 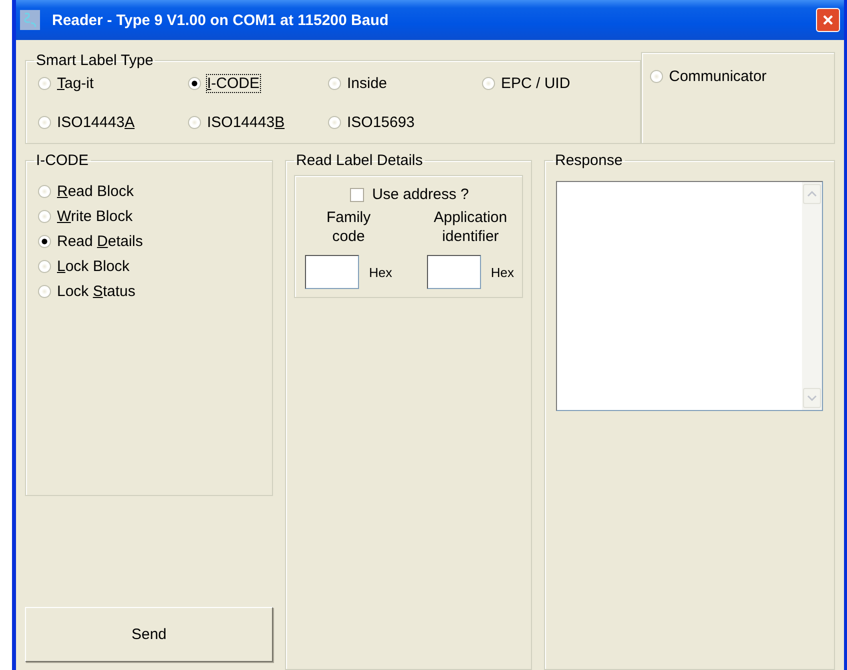 What do you see at coordinates (359, 160) in the screenshot?
I see `group-title: Read Label Details` at bounding box center [359, 160].